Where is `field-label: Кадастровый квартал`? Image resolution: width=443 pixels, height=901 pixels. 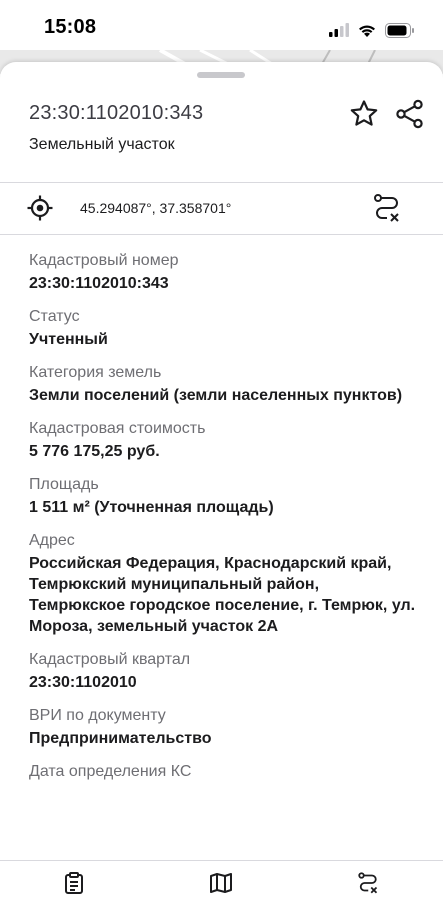
field-label: Кадастровый квартал is located at coordinates (110, 659).